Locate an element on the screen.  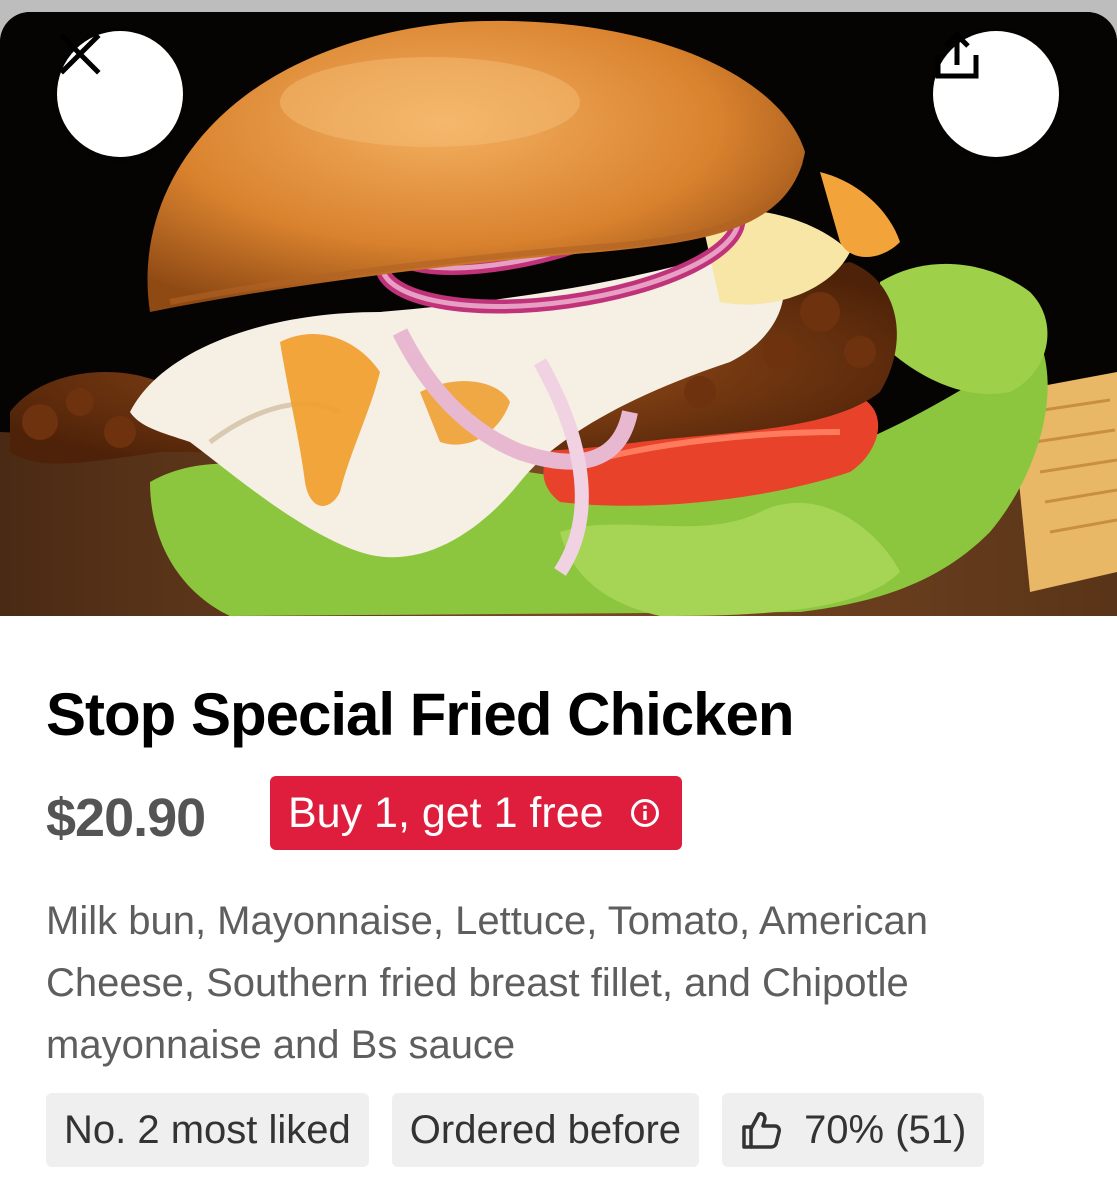
tag-ordered-before: Ordered before is located at coordinates (545, 1130).